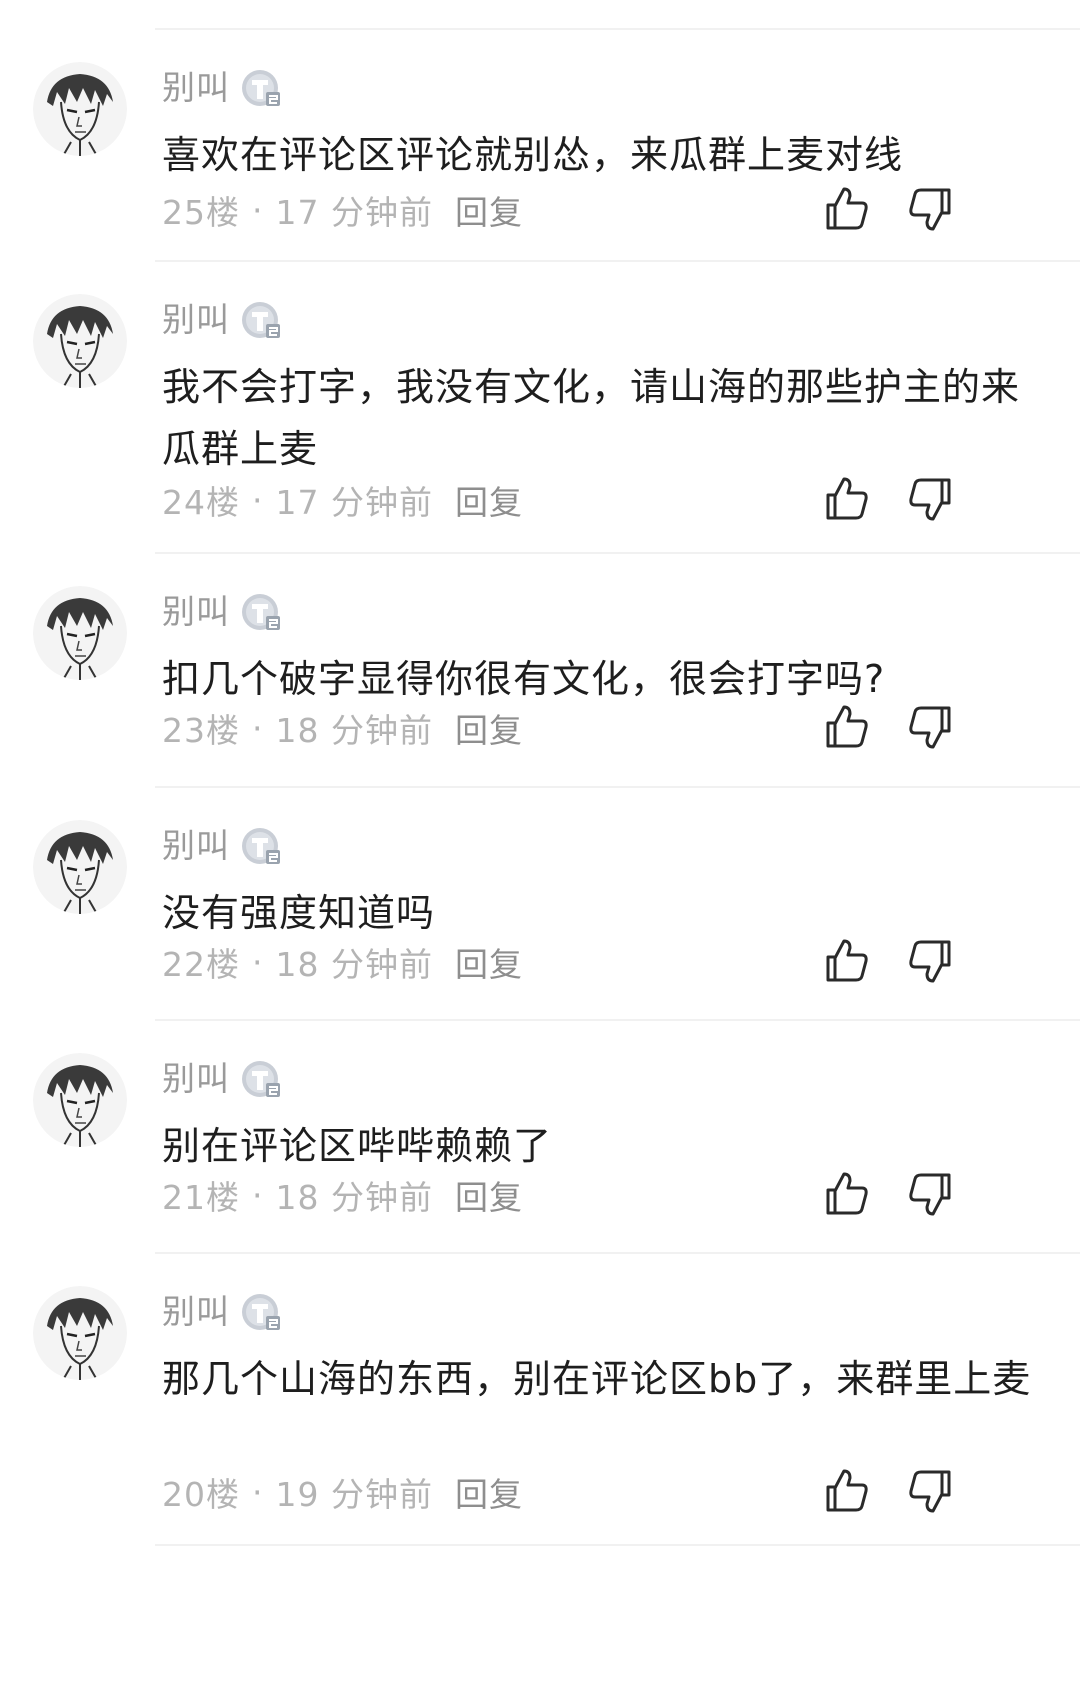 The height and width of the screenshot is (1695, 1080). I want to click on floor-number: 22楼, so click(201, 964).